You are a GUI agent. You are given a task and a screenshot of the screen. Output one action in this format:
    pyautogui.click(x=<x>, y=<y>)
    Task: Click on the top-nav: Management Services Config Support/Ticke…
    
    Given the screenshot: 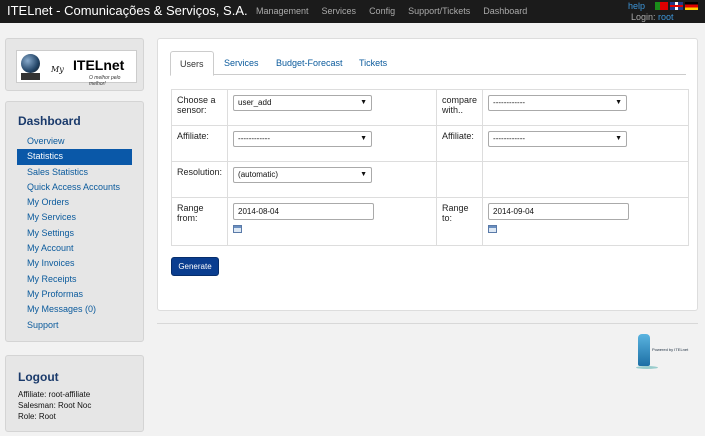 What is the action you would take?
    pyautogui.click(x=398, y=11)
    